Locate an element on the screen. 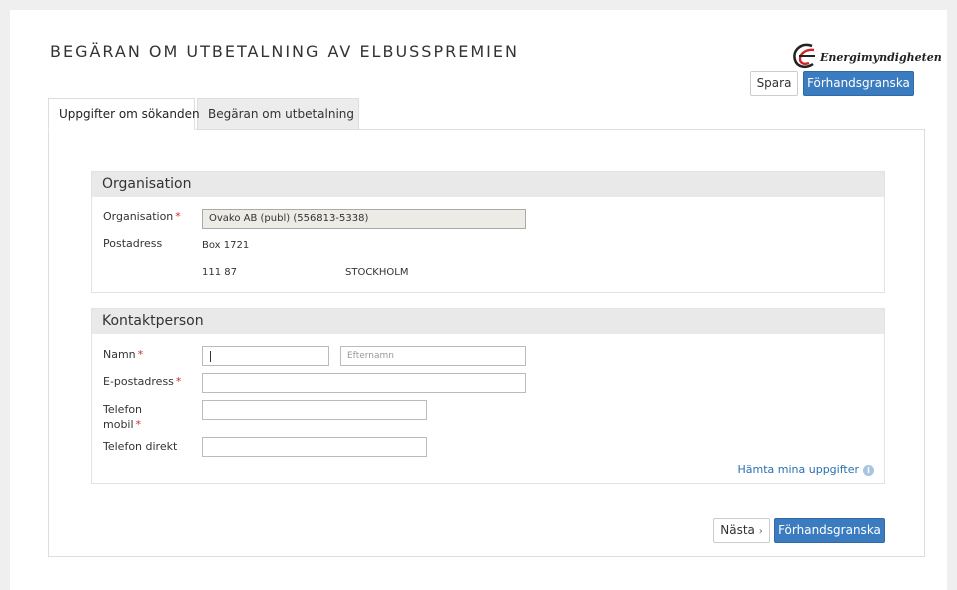  save-button: Spara is located at coordinates (774, 83).